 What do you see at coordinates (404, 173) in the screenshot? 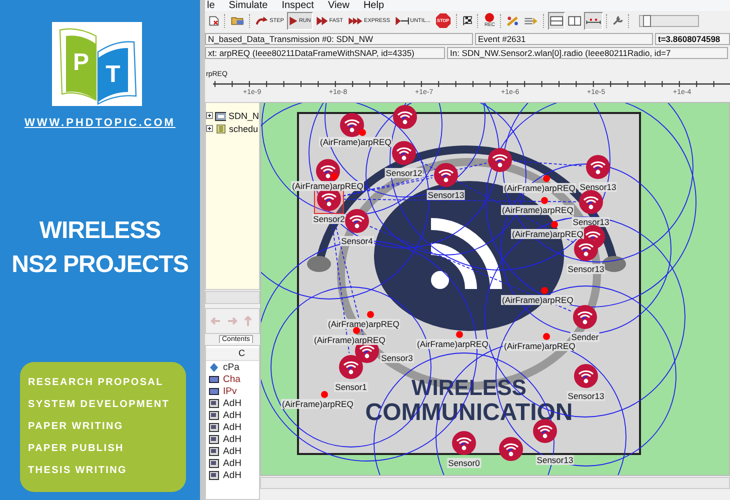
I see `node-label: Sensor12` at bounding box center [404, 173].